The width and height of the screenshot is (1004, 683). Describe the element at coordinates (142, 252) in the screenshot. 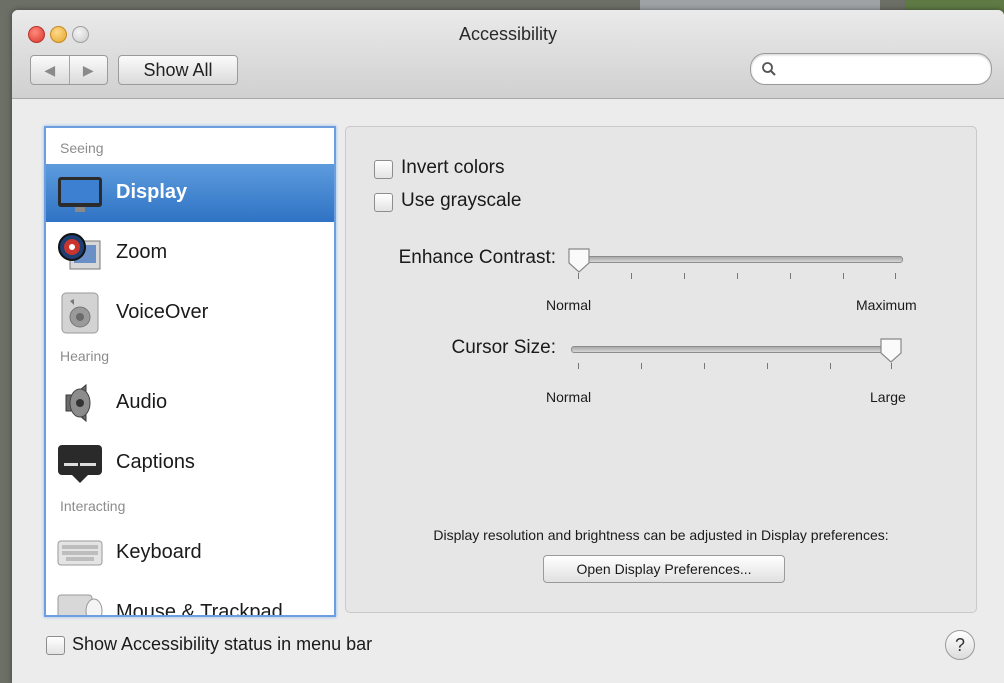

I see `sidebar-item-label: Zoom` at that location.